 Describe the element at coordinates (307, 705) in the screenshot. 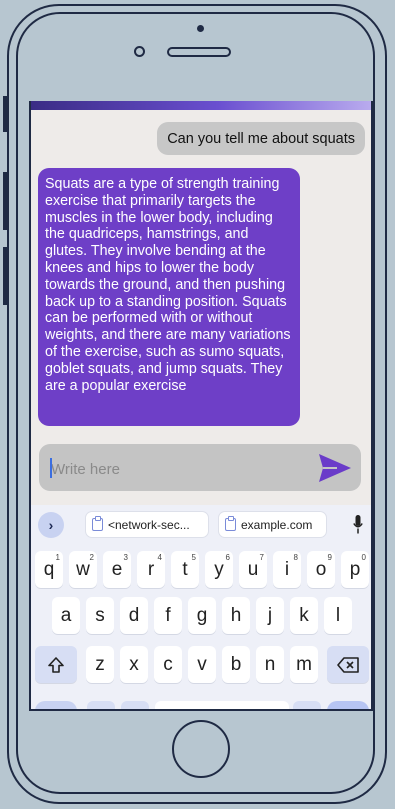

I see `period-key` at that location.